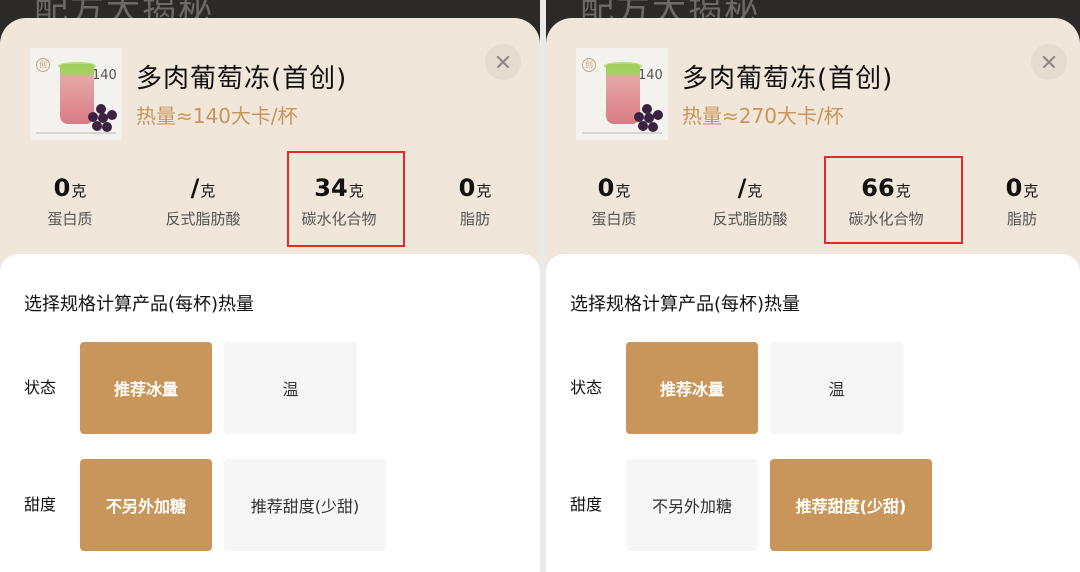  Describe the element at coordinates (217, 116) in the screenshot. I see `product-calories: 热量≈140大卡/杯` at that location.